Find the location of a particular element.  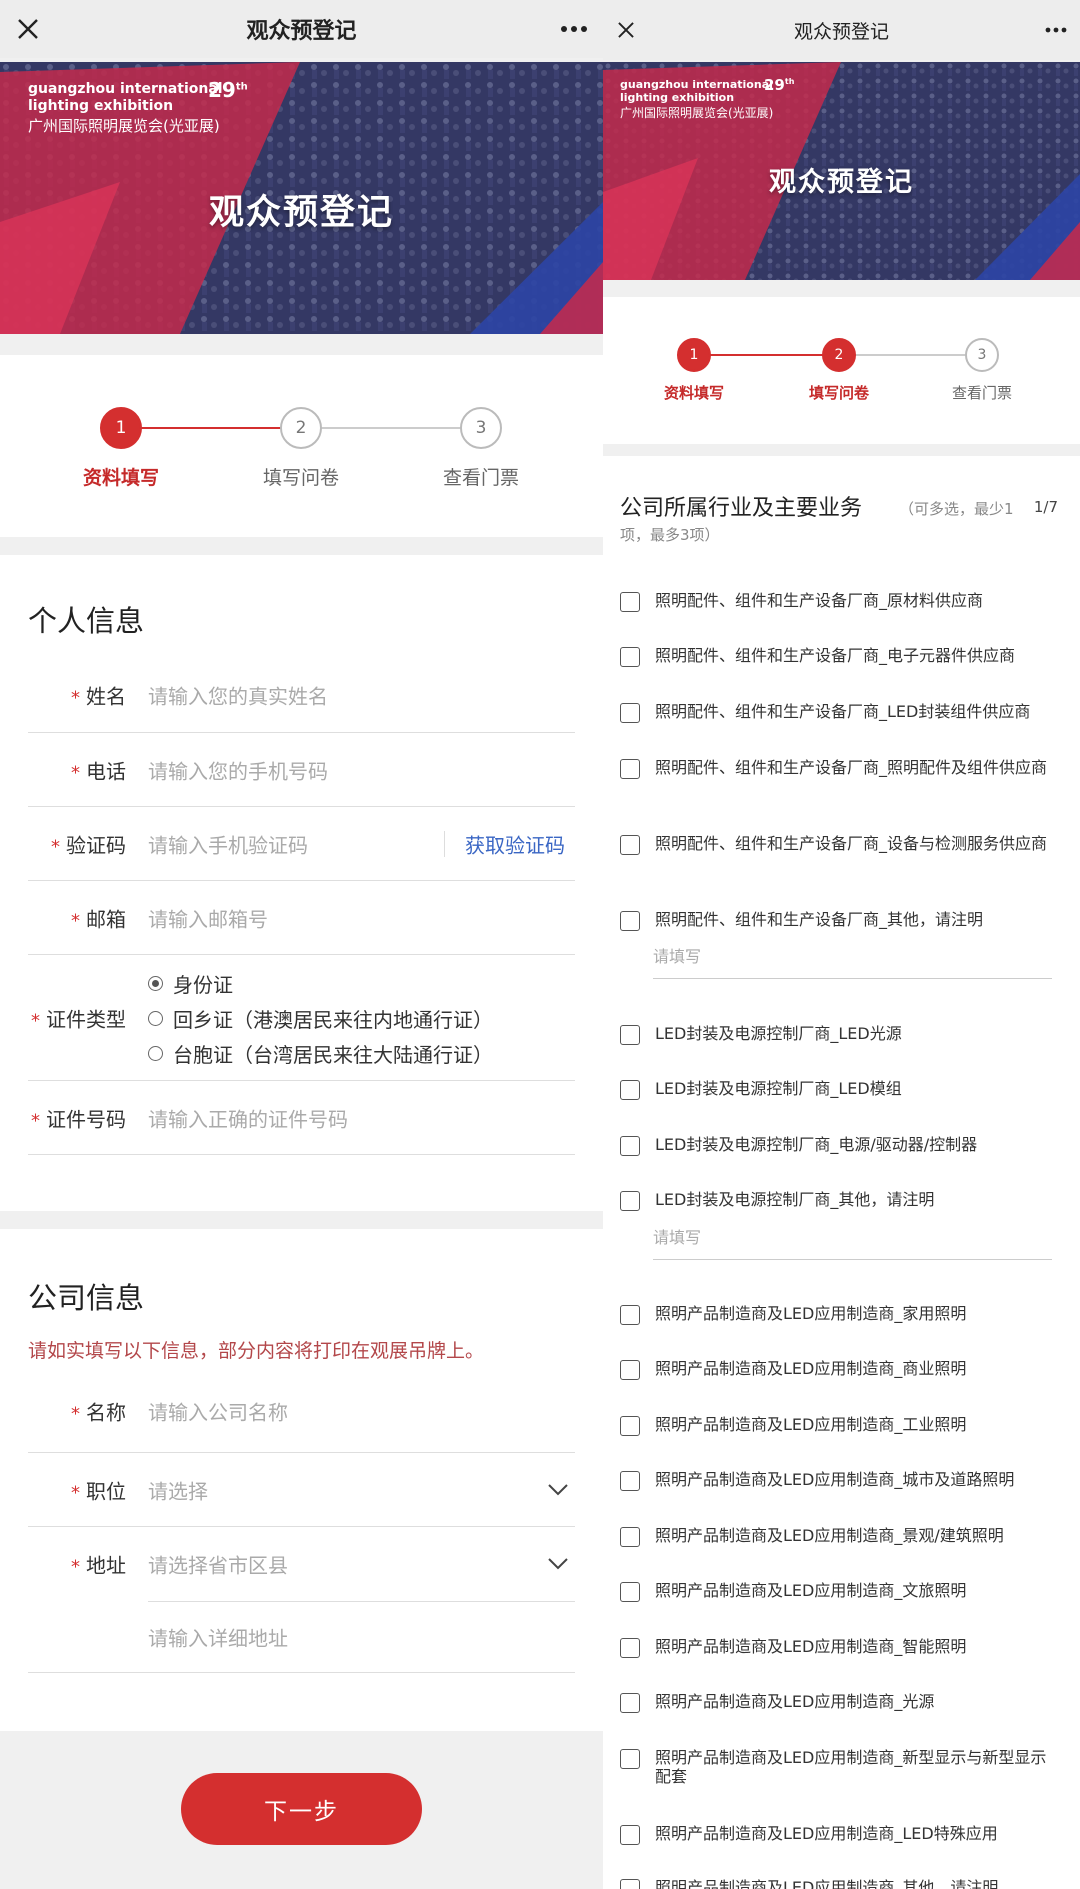

name-input: 请输入您的真实姓名 is located at coordinates (238, 694).